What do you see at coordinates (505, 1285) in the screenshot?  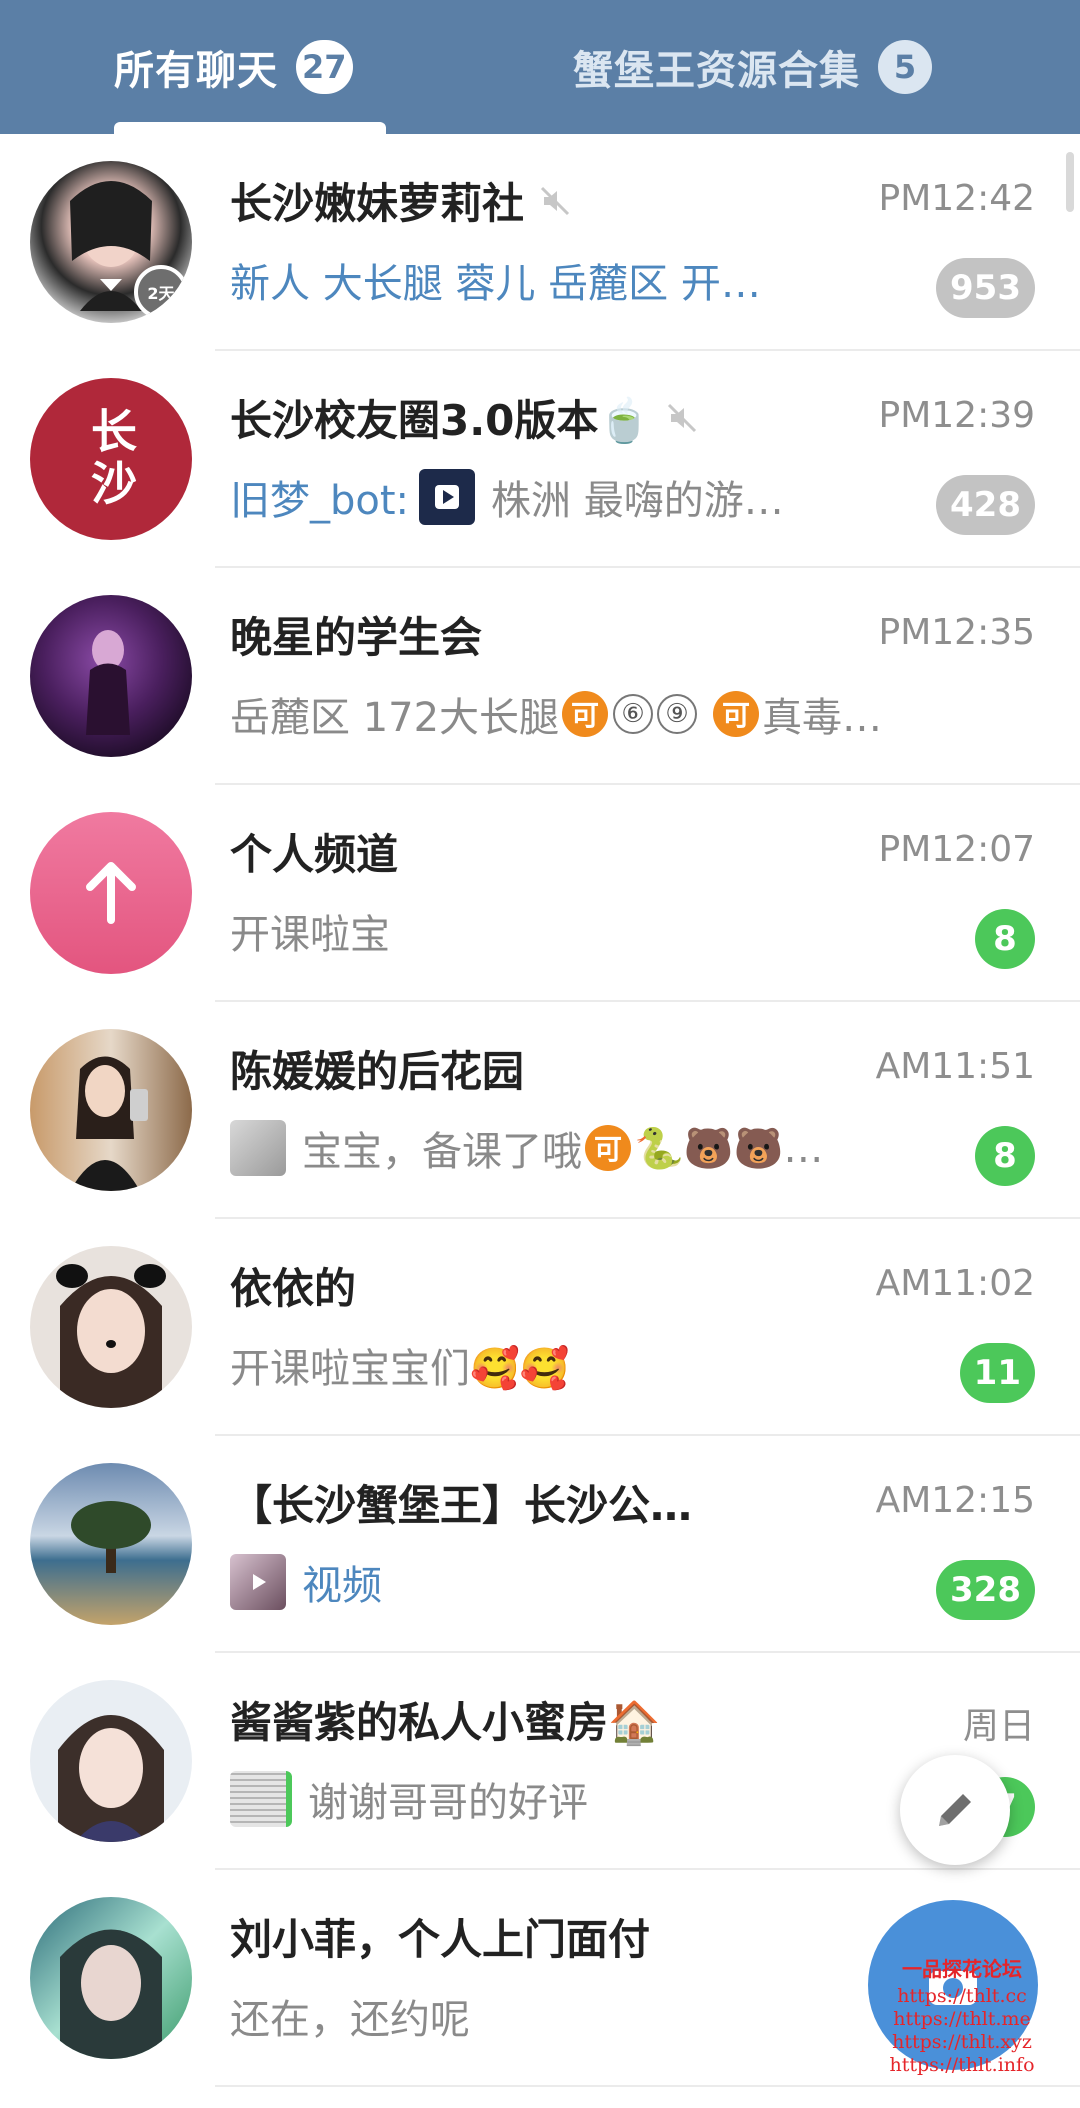 I see `chat-title: 依依的` at bounding box center [505, 1285].